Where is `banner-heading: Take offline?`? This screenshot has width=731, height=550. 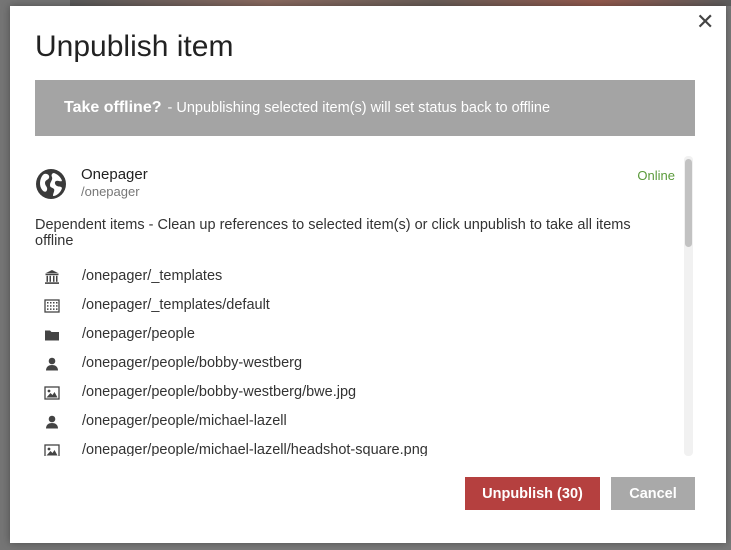 banner-heading: Take offline? is located at coordinates (113, 107).